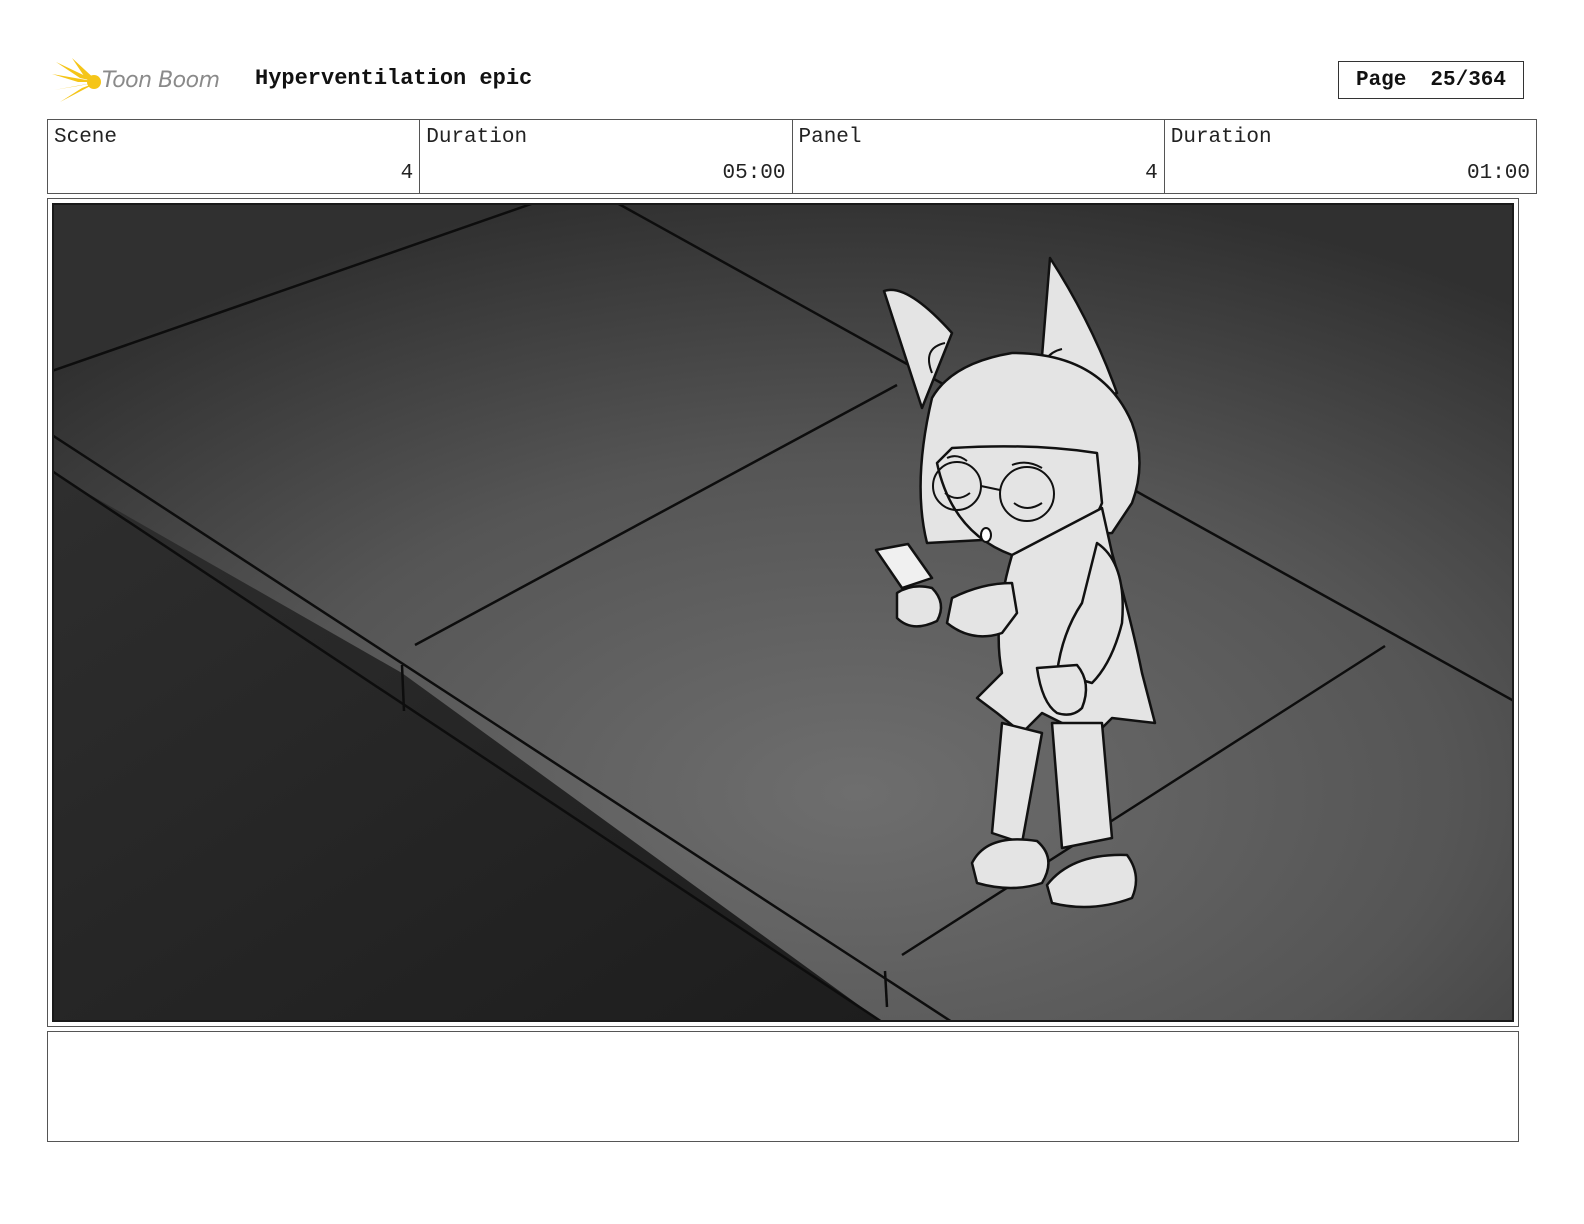 Image resolution: width=1584 pixels, height=1224 pixels. What do you see at coordinates (394, 78) in the screenshot?
I see `project-title: Hyperventilation epic` at bounding box center [394, 78].